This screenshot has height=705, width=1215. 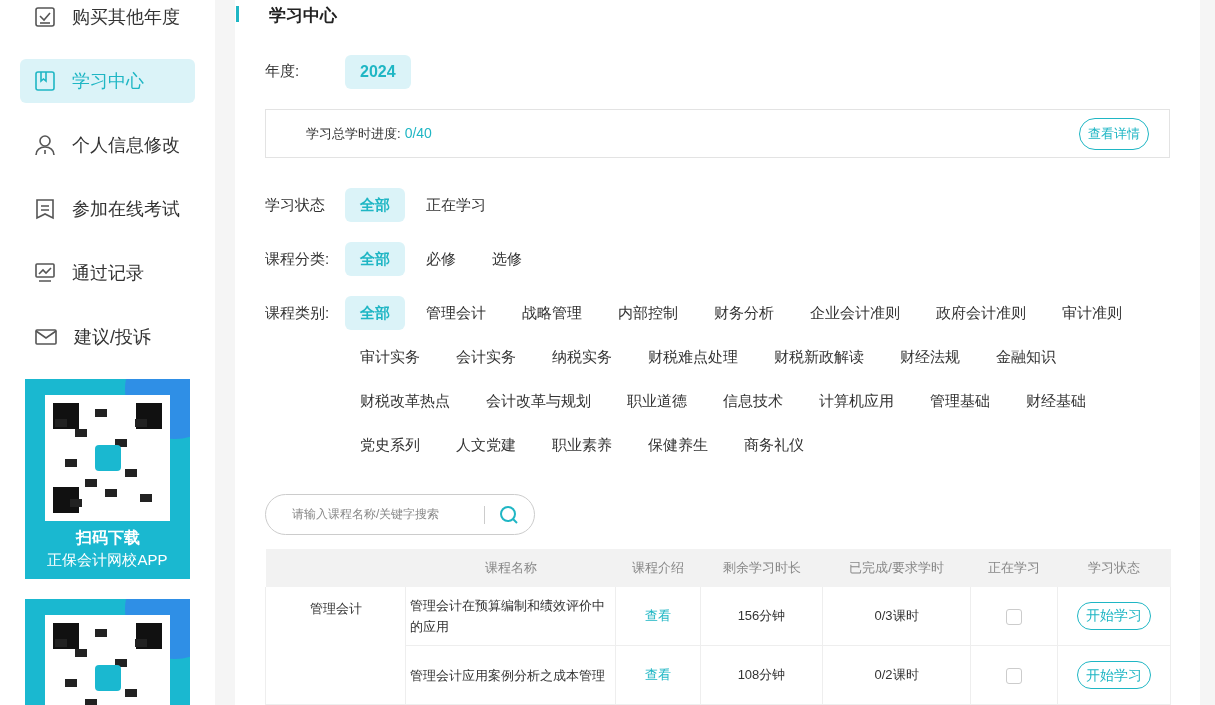 I want to click on completed-hours: 0/3课时, so click(x=896, y=615).